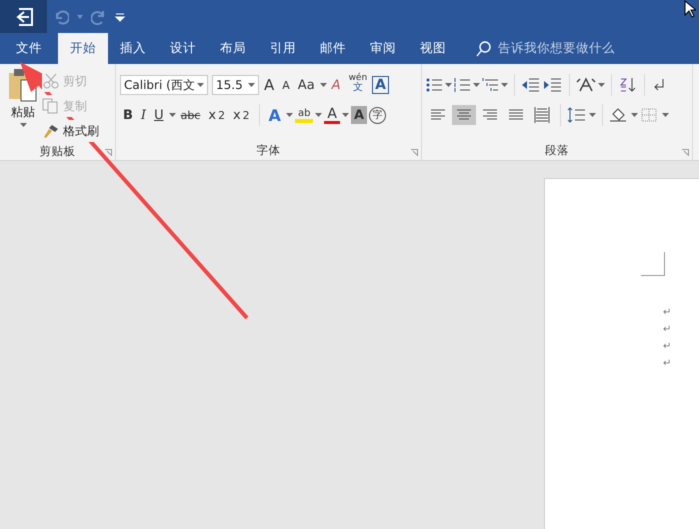 Image resolution: width=699 pixels, height=529 pixels. What do you see at coordinates (628, 85) in the screenshot?
I see `sort-icon` at bounding box center [628, 85].